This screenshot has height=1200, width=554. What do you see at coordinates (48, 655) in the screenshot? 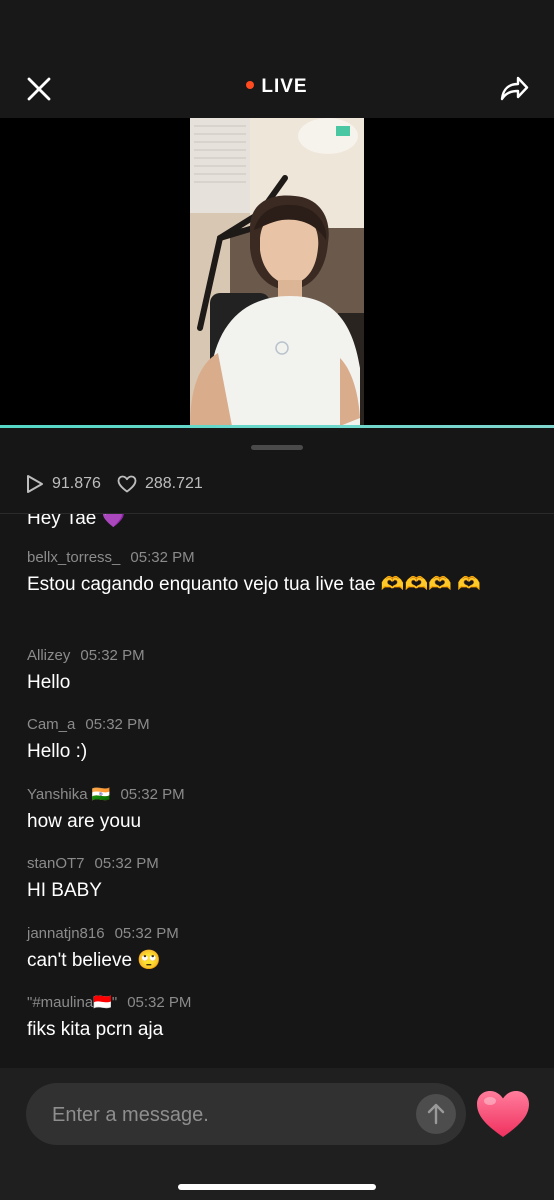
I see `username: Allizey` at bounding box center [48, 655].